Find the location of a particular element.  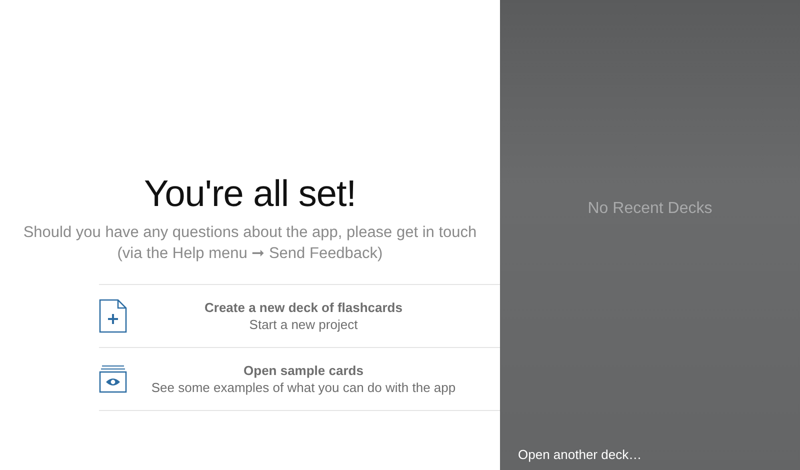

action-title: Create a new deck of flashcards is located at coordinates (303, 307).